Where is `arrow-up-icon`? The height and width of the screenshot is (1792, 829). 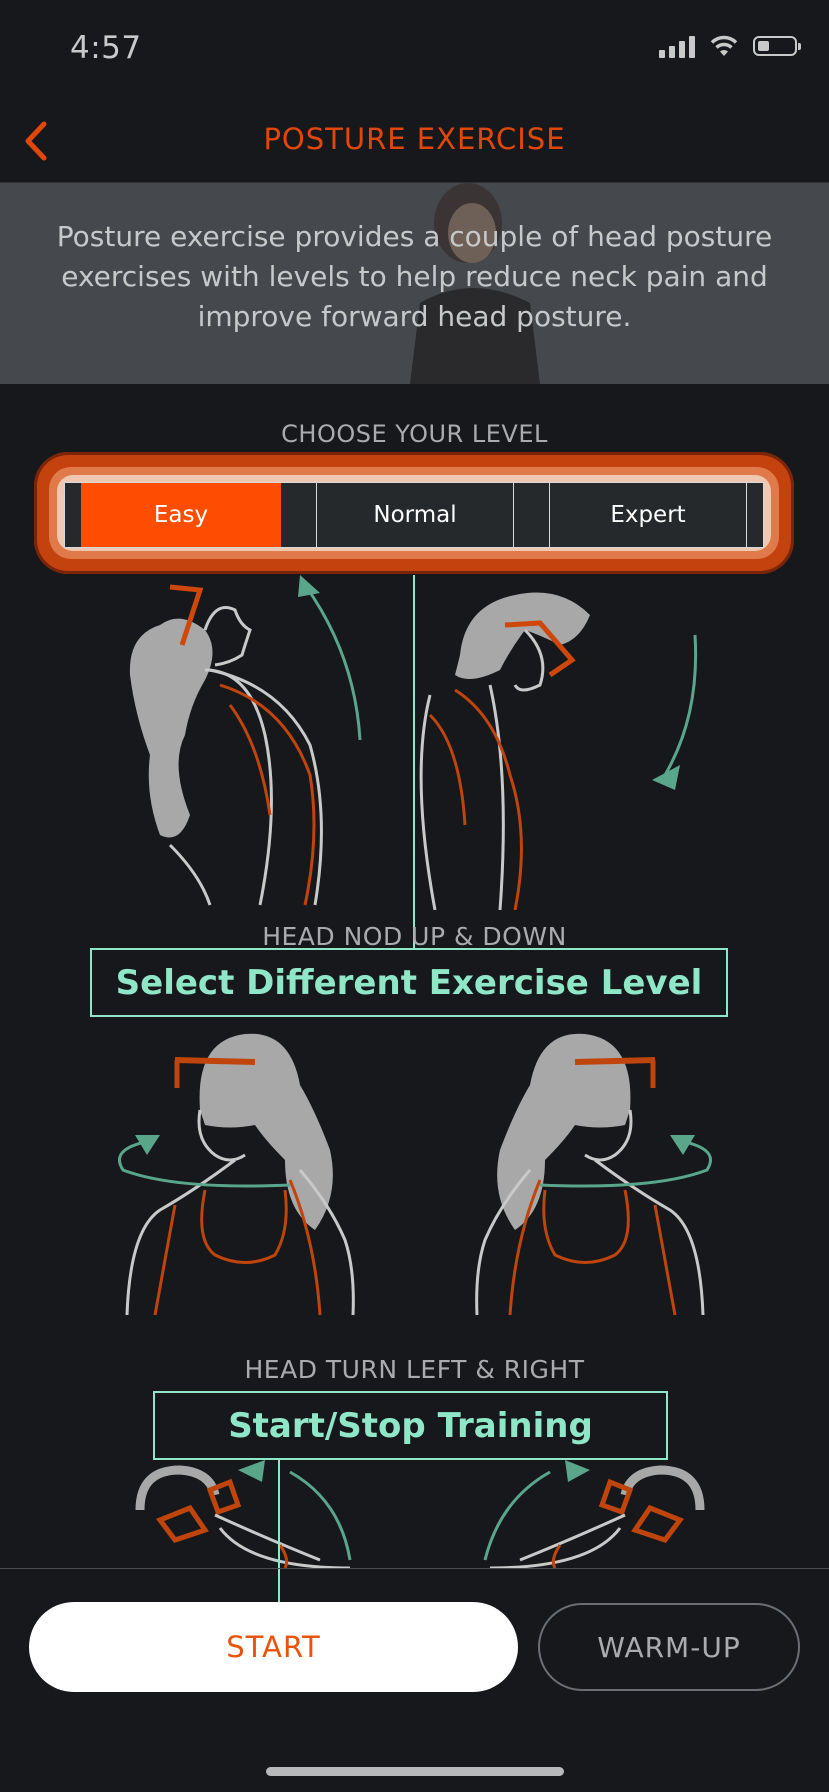
arrow-up-icon is located at coordinates (330, 658).